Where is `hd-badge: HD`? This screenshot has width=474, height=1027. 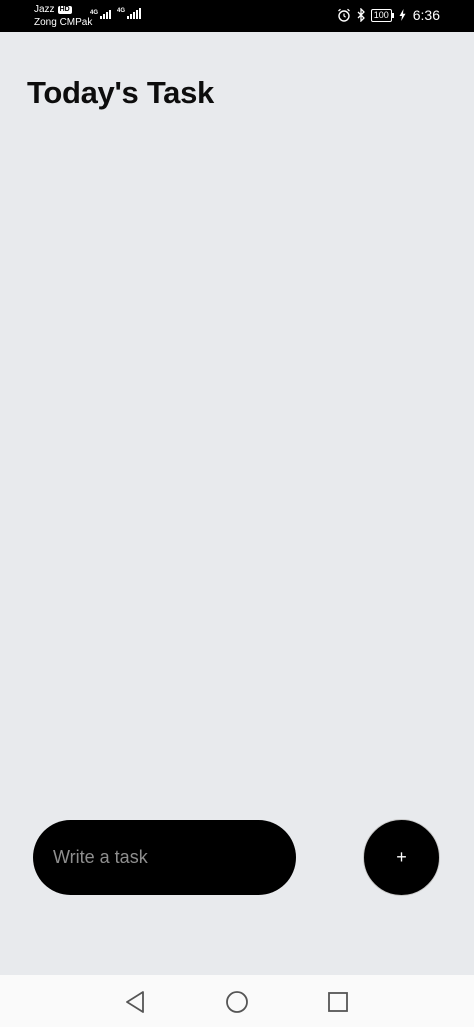 hd-badge: HD is located at coordinates (64, 9).